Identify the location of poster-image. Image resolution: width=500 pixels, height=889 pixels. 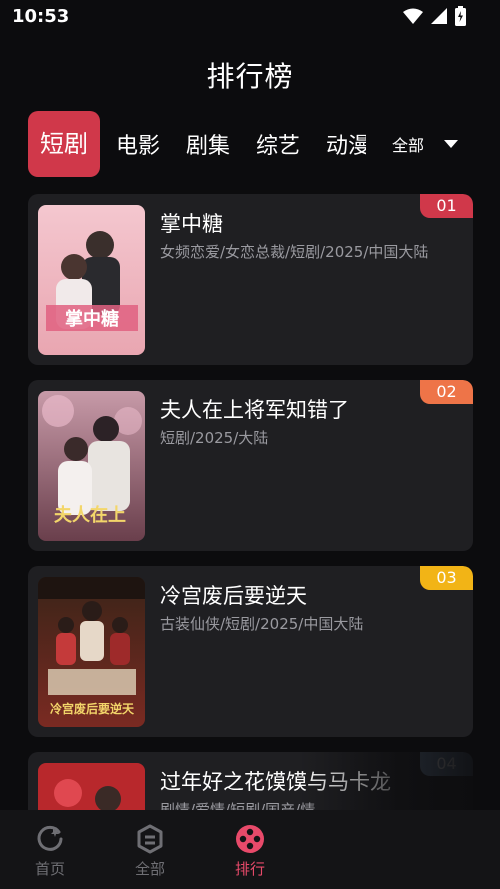
(91, 786).